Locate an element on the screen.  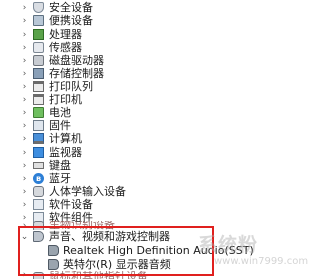
firmware-icon is located at coordinates (38, 125).